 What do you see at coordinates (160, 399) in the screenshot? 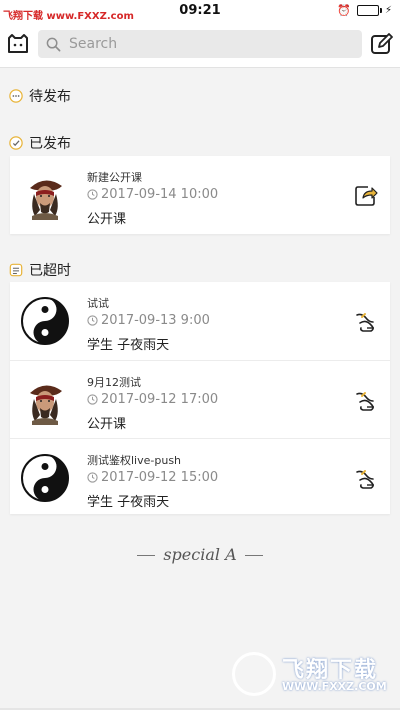
I see `item-time-text: 2017-09-12 17:00` at bounding box center [160, 399].